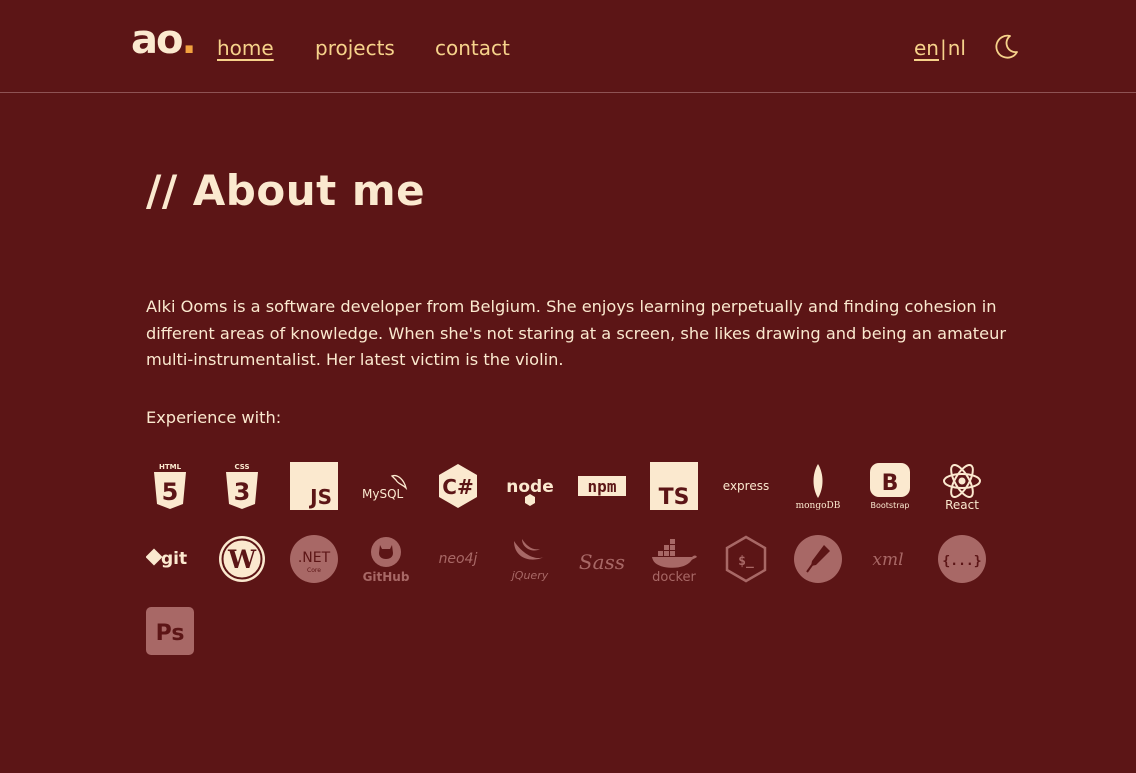  I want to click on logo-text: ao, so click(157, 40).